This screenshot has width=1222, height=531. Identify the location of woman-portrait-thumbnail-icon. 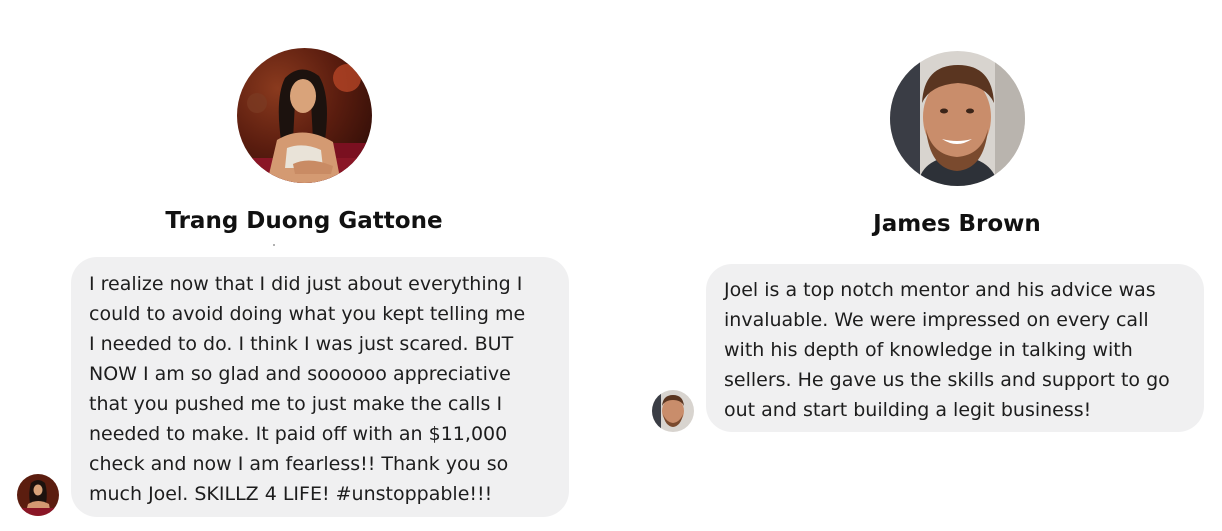
(38, 495).